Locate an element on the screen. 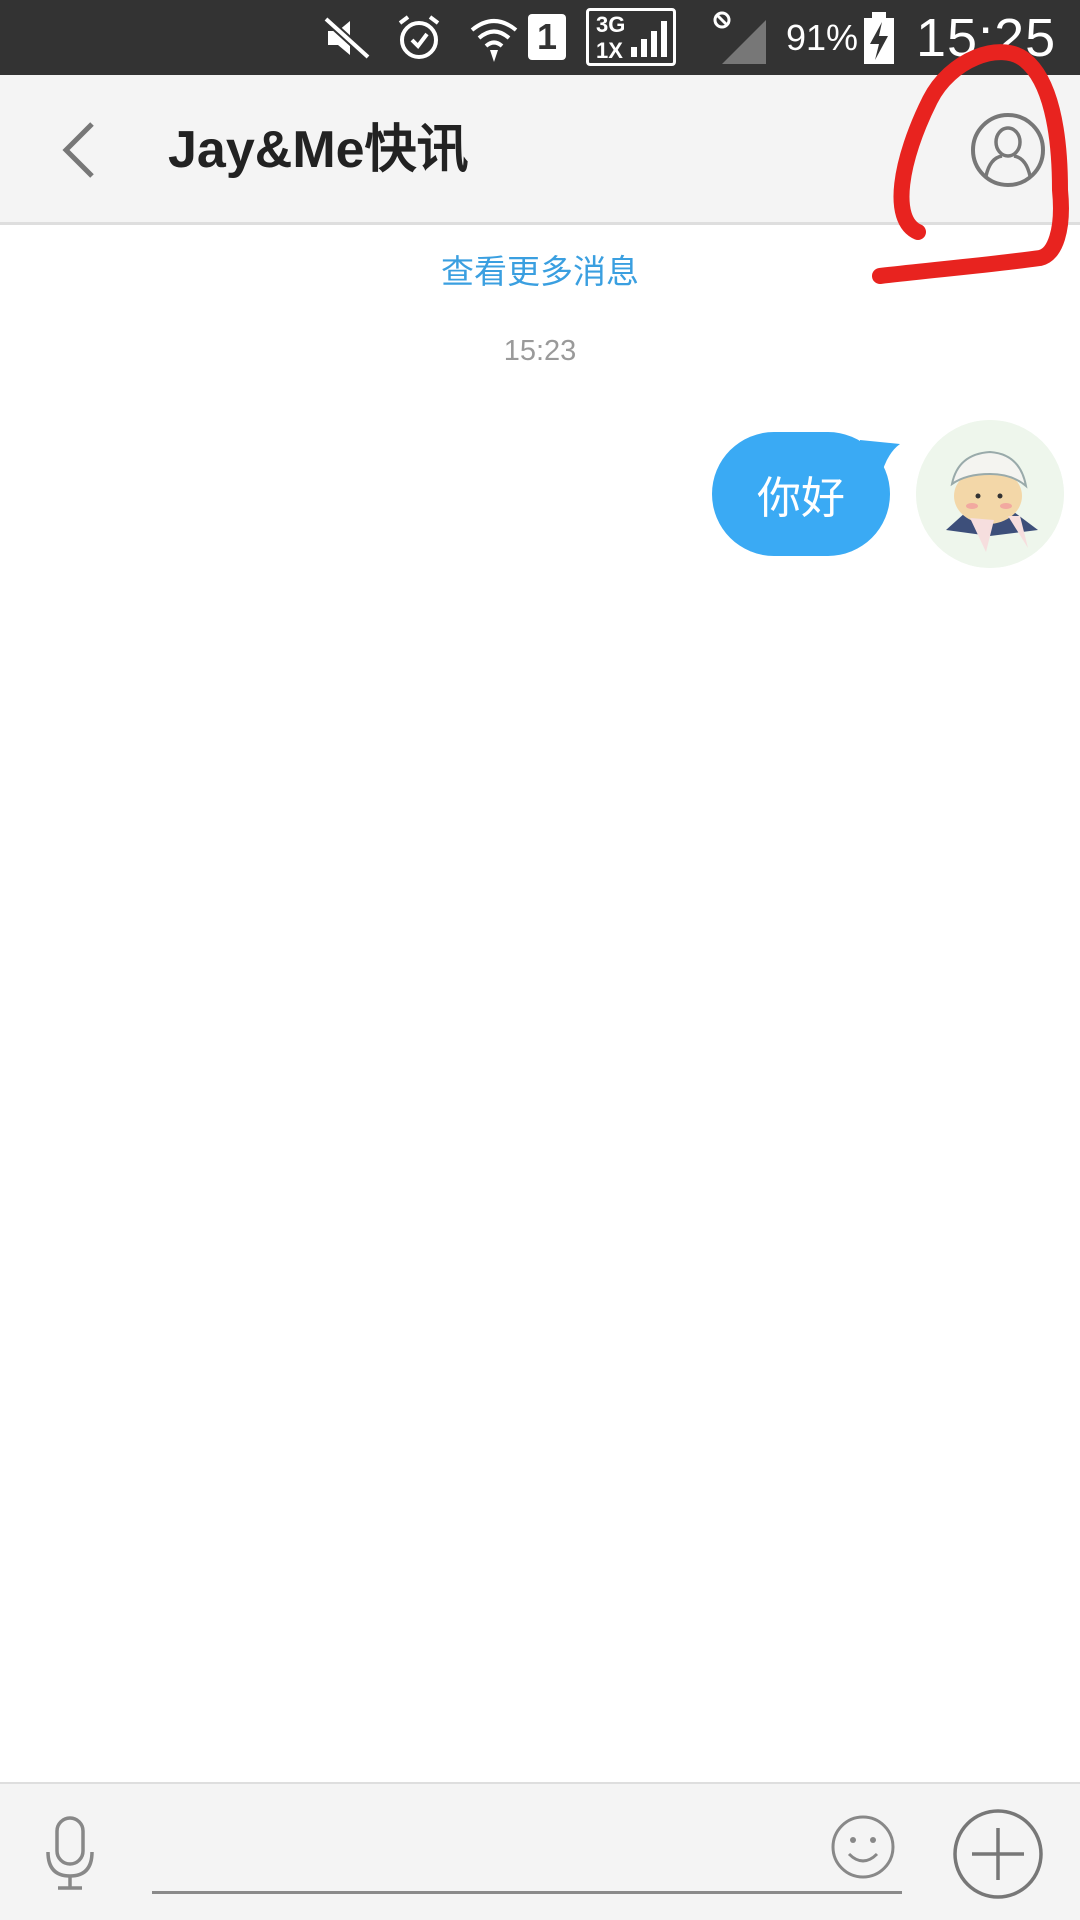  alarm-icon is located at coordinates (419, 37).